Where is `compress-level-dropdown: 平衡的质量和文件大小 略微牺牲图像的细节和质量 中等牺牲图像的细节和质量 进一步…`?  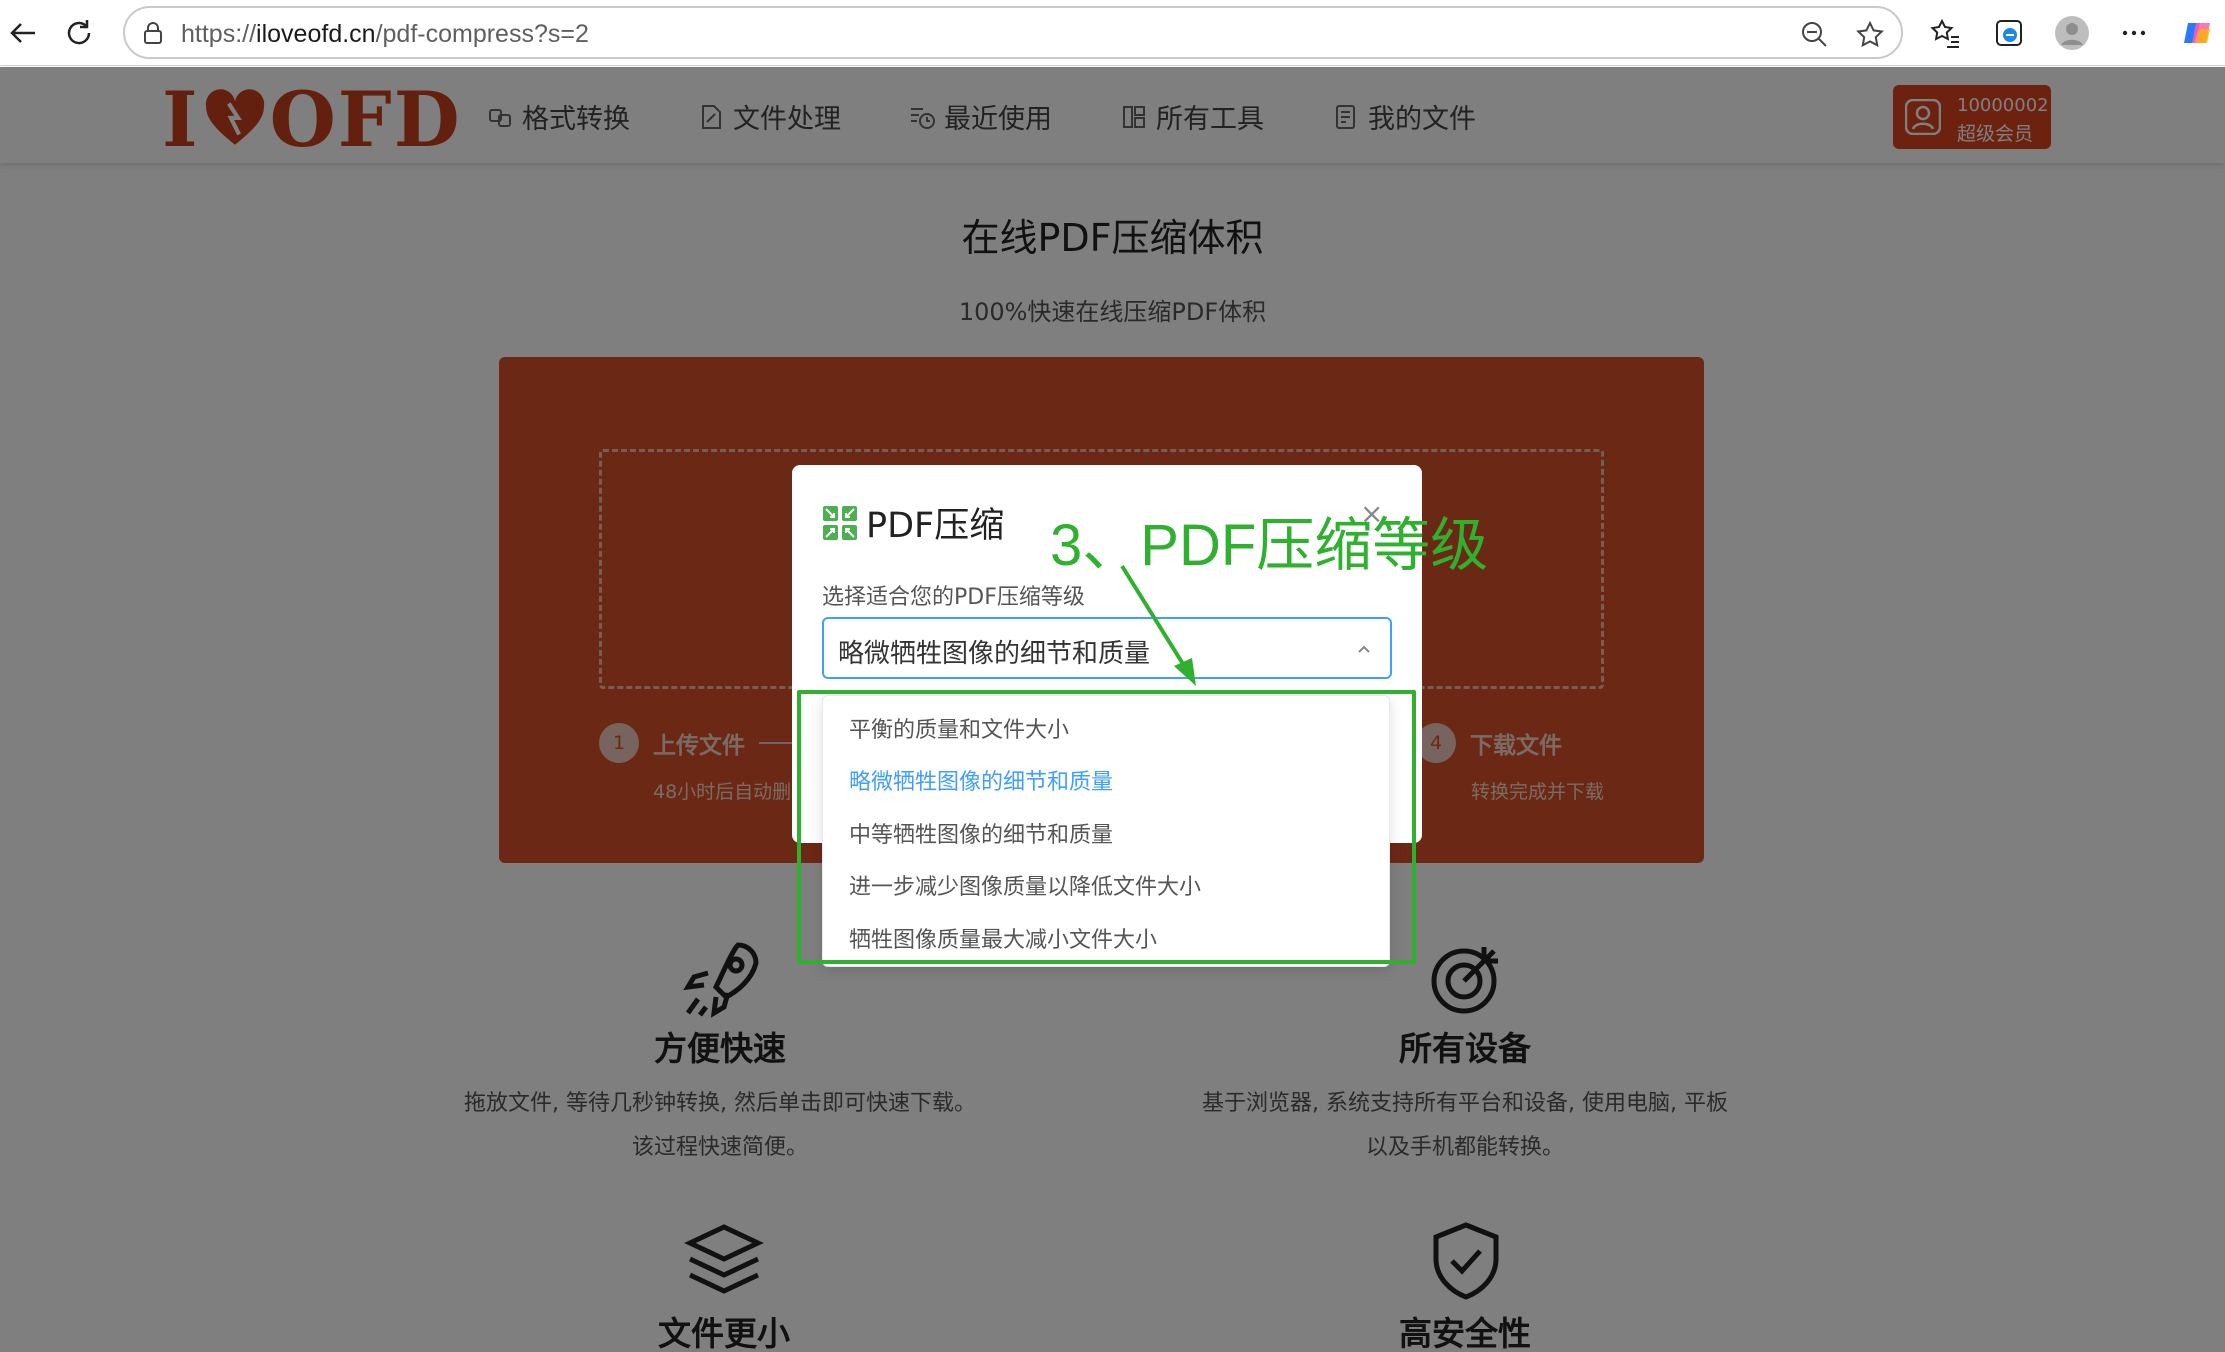 compress-level-dropdown: 平衡的质量和文件大小 略微牺牲图像的细节和质量 中等牺牲图像的细节和质量 进一步… is located at coordinates (1106, 831).